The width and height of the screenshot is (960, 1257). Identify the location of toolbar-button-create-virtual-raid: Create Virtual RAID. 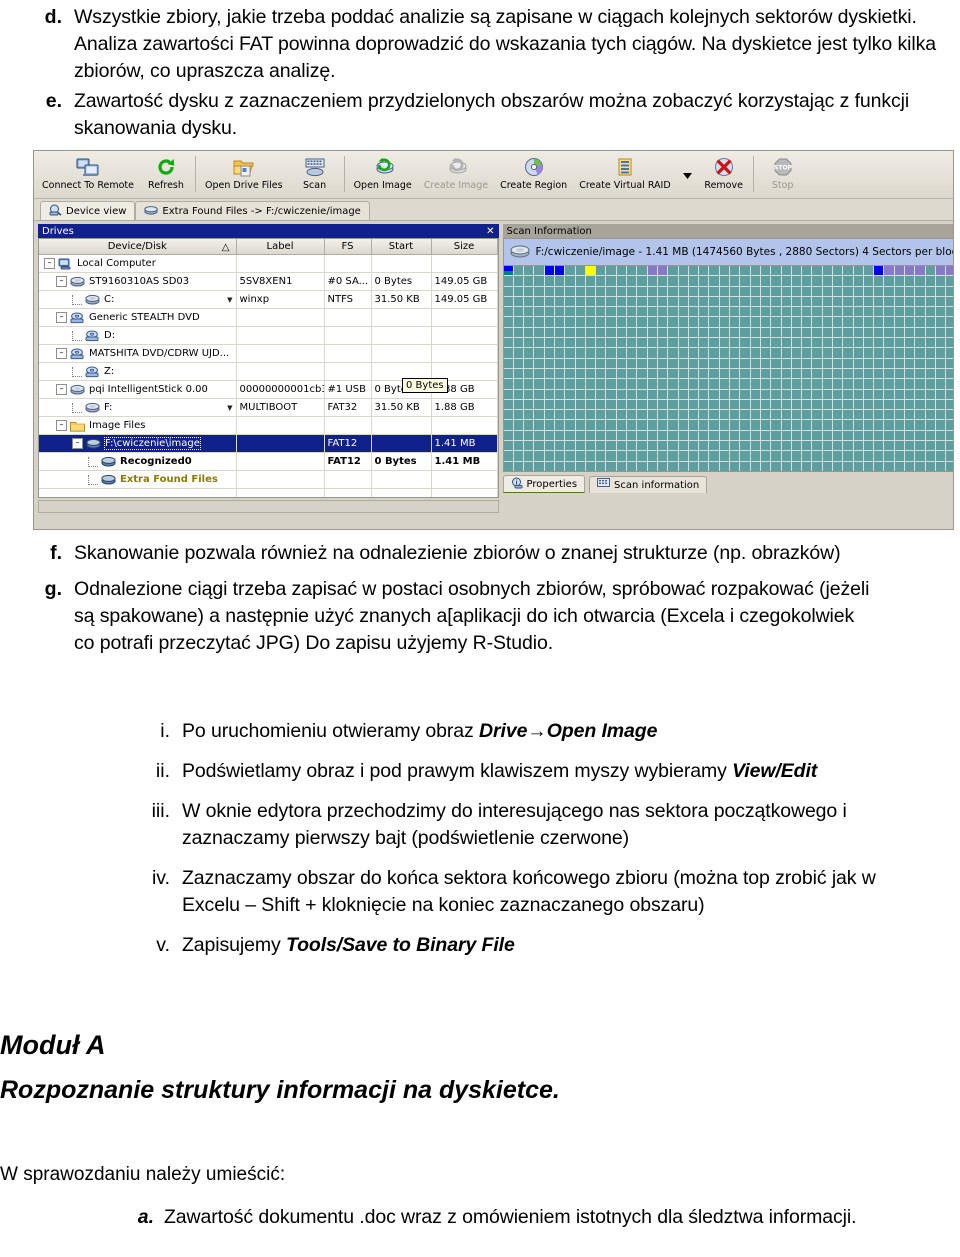
(624, 175).